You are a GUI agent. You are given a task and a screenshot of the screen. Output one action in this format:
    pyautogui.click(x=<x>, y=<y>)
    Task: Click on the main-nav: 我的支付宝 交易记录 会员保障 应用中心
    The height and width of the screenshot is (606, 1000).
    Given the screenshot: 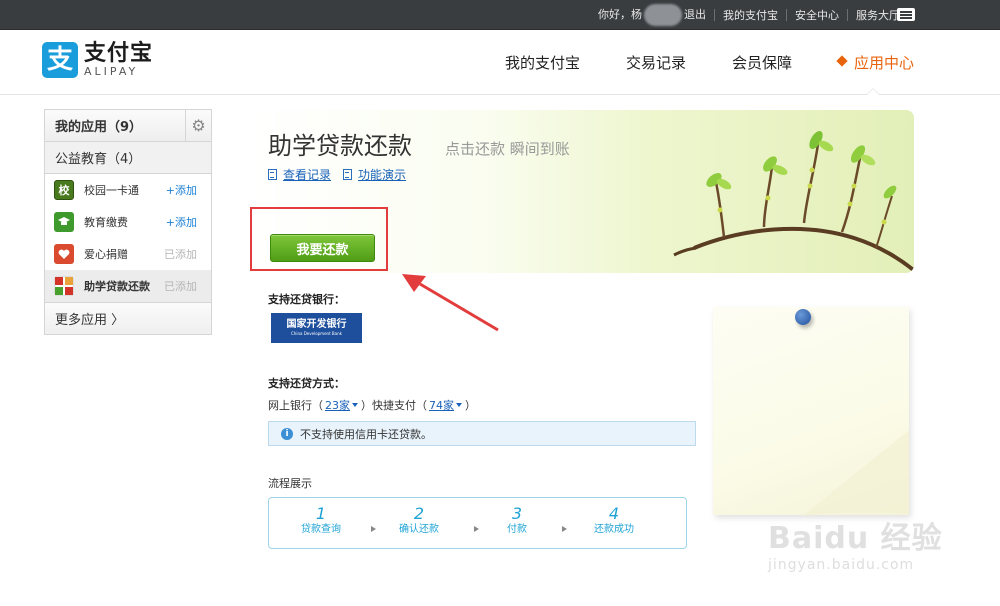 What is the action you would take?
    pyautogui.click(x=686, y=62)
    